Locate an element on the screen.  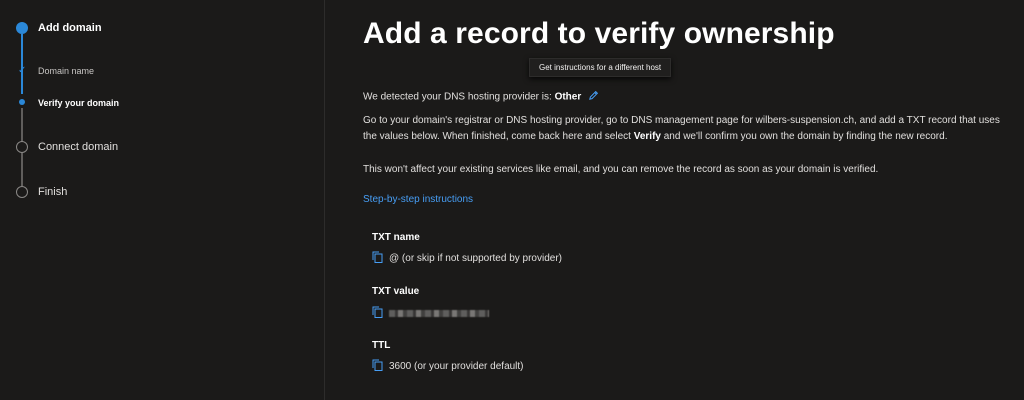
stepper-progress-line is located at coordinates (22, 64).